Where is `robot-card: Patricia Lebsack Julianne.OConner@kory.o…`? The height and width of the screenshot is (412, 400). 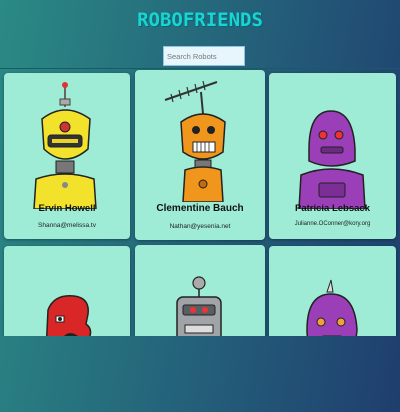 robot-card: Patricia Lebsack Julianne.OConner@kory.o… is located at coordinates (332, 156).